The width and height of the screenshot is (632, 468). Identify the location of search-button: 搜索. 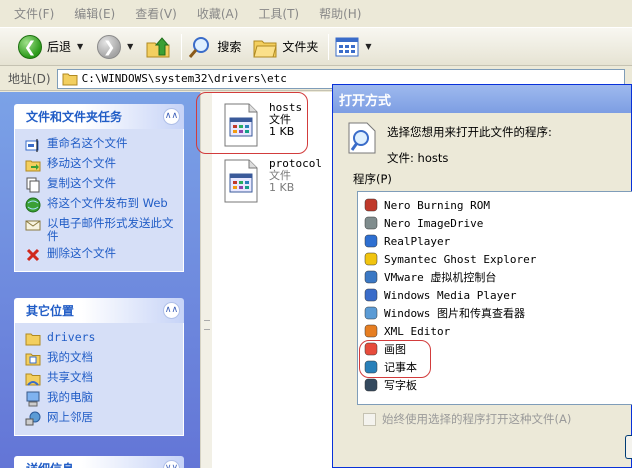
(214, 47).